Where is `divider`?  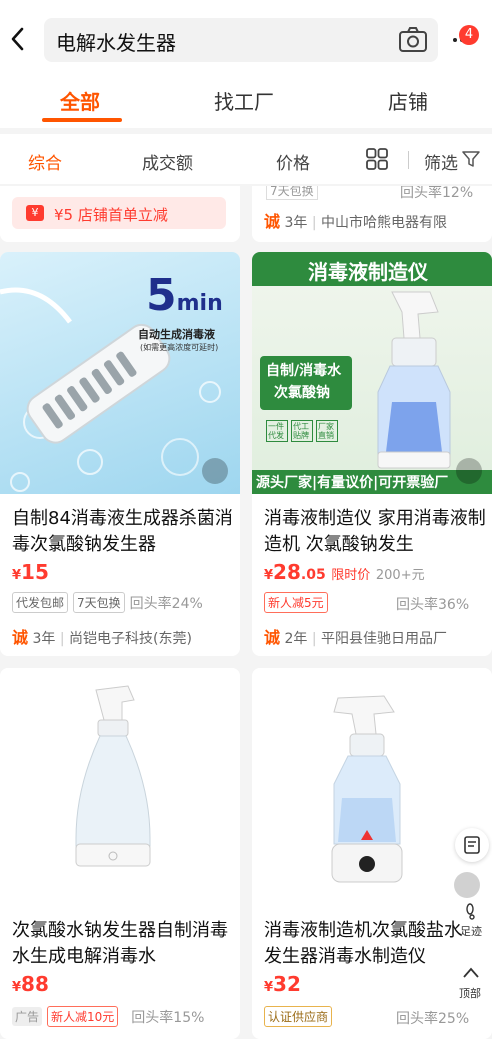 divider is located at coordinates (408, 160).